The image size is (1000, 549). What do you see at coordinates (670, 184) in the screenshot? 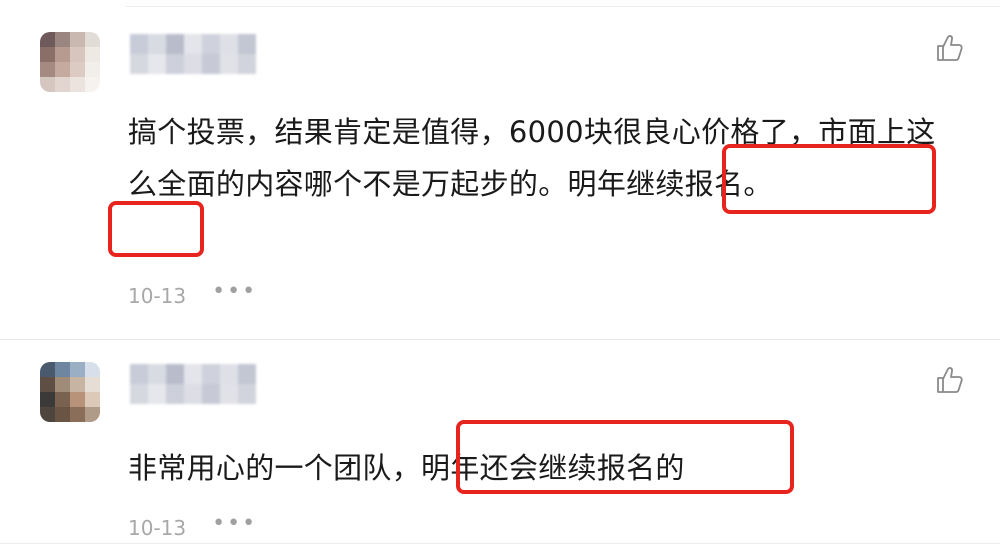
I see `comment-text-highlighted: 明年继续报名。` at bounding box center [670, 184].